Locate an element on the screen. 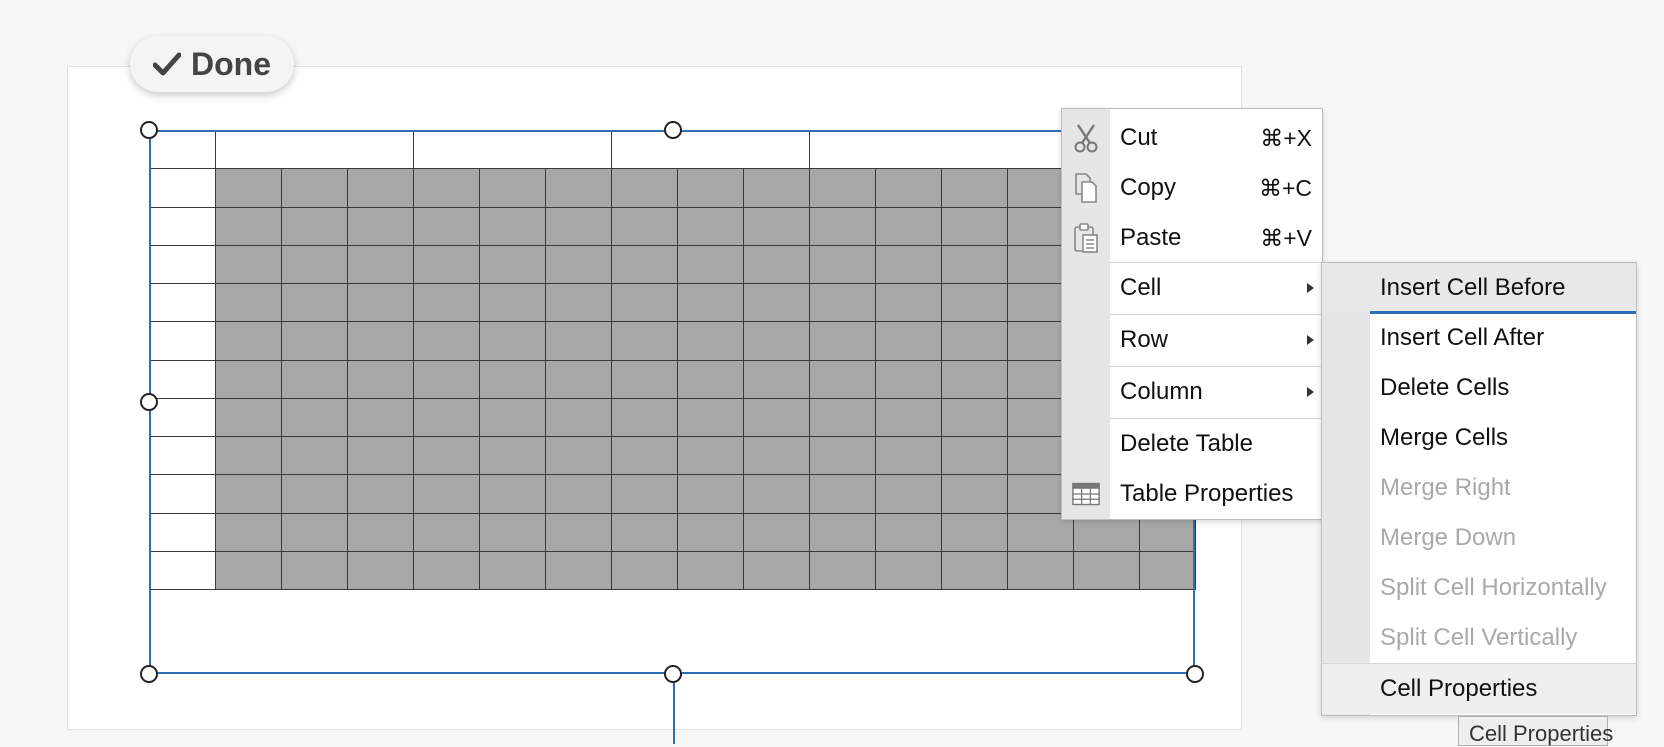 This screenshot has height=747, width=1664. menu-item-delete-table: Delete Table is located at coordinates (1192, 444).